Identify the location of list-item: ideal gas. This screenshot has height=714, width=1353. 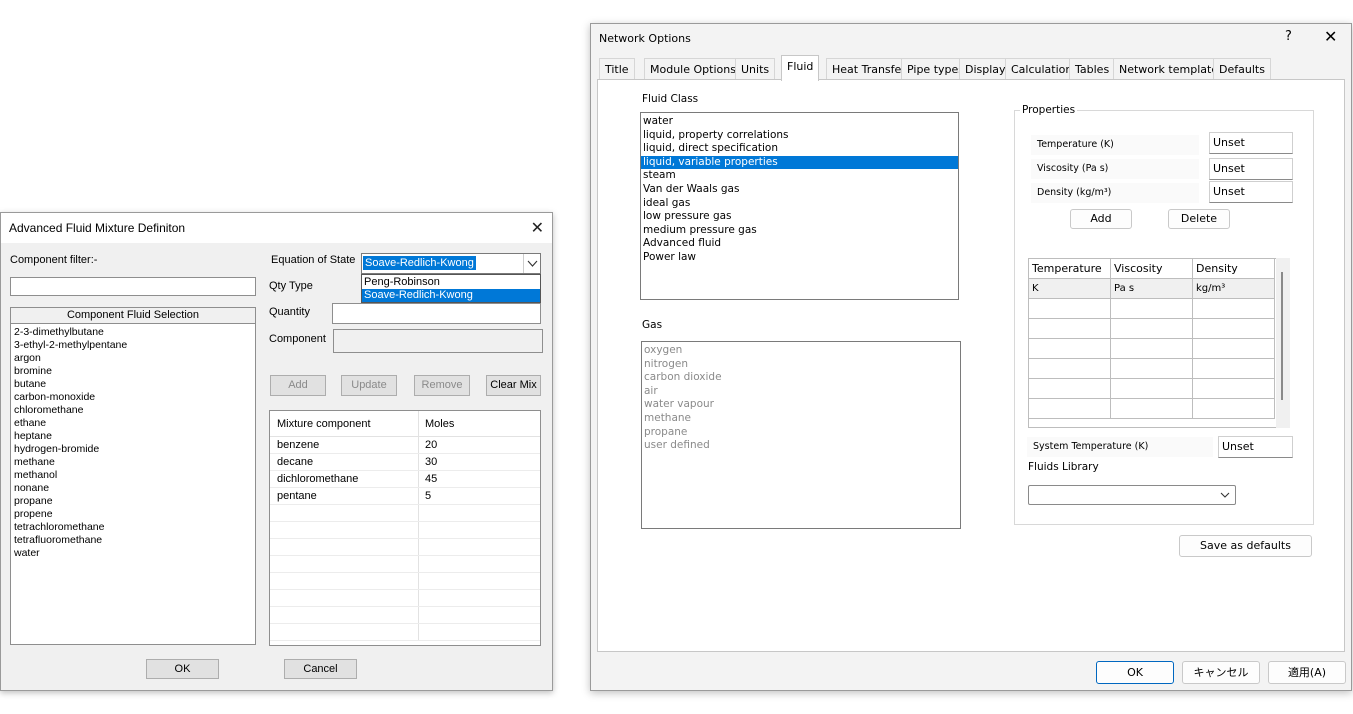
(799, 204).